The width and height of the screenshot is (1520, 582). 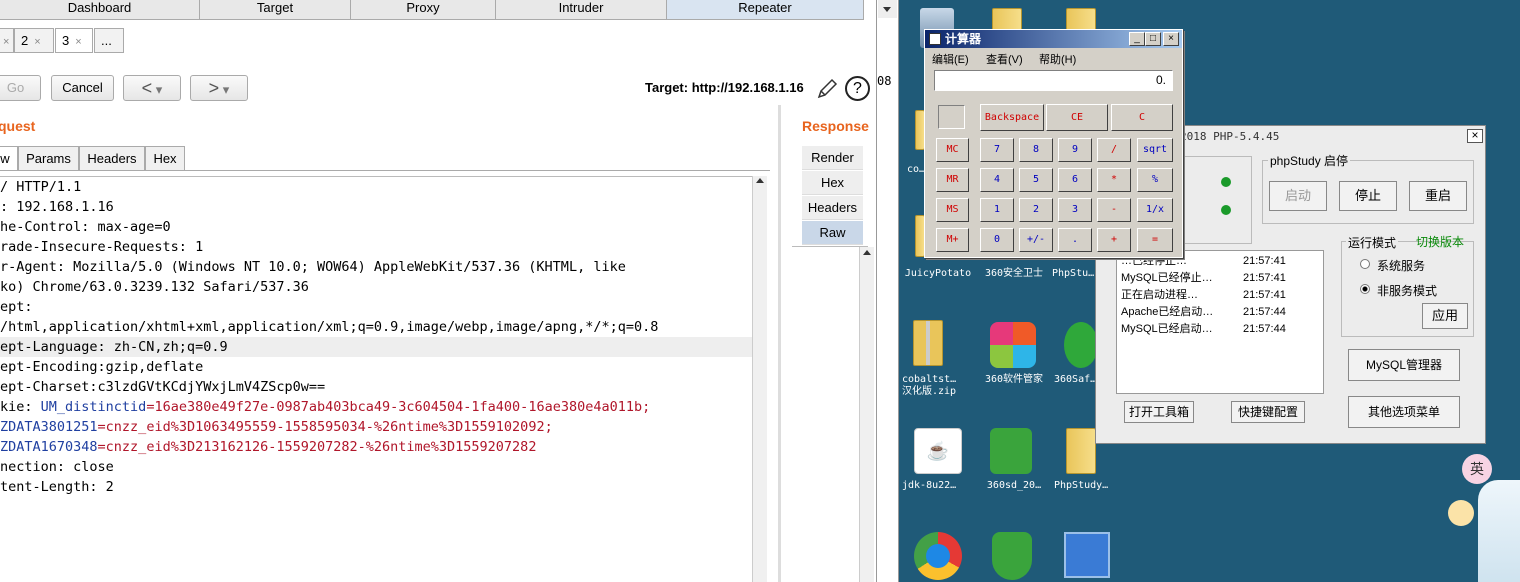 I want to click on desktop-icon-label: 360安全卫士, so click(x=1014, y=273).